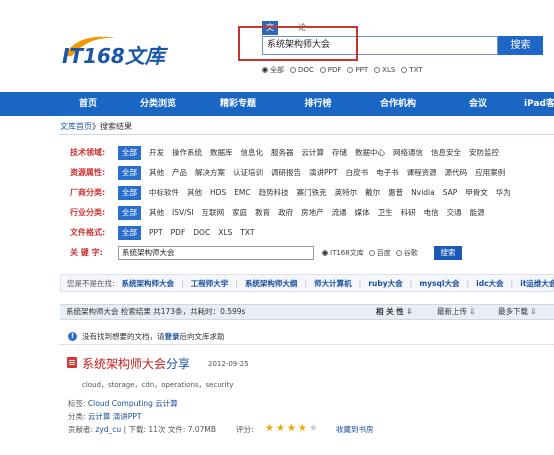 The width and height of the screenshot is (554, 455). I want to click on category-link: 云计算 演讲PPT, so click(115, 416).